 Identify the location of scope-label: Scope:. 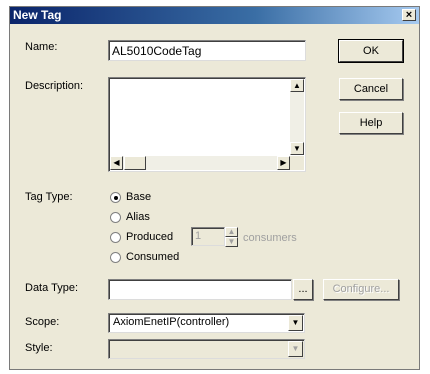
(42, 322).